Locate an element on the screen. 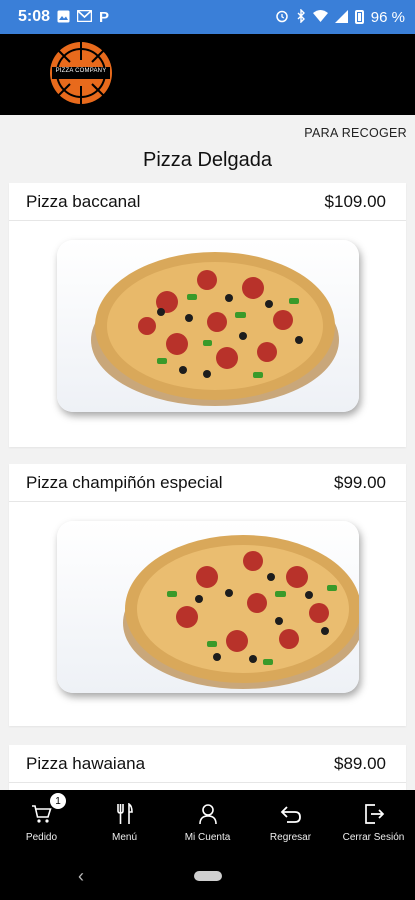 This screenshot has height=900, width=415. system-home-pill is located at coordinates (208, 876).